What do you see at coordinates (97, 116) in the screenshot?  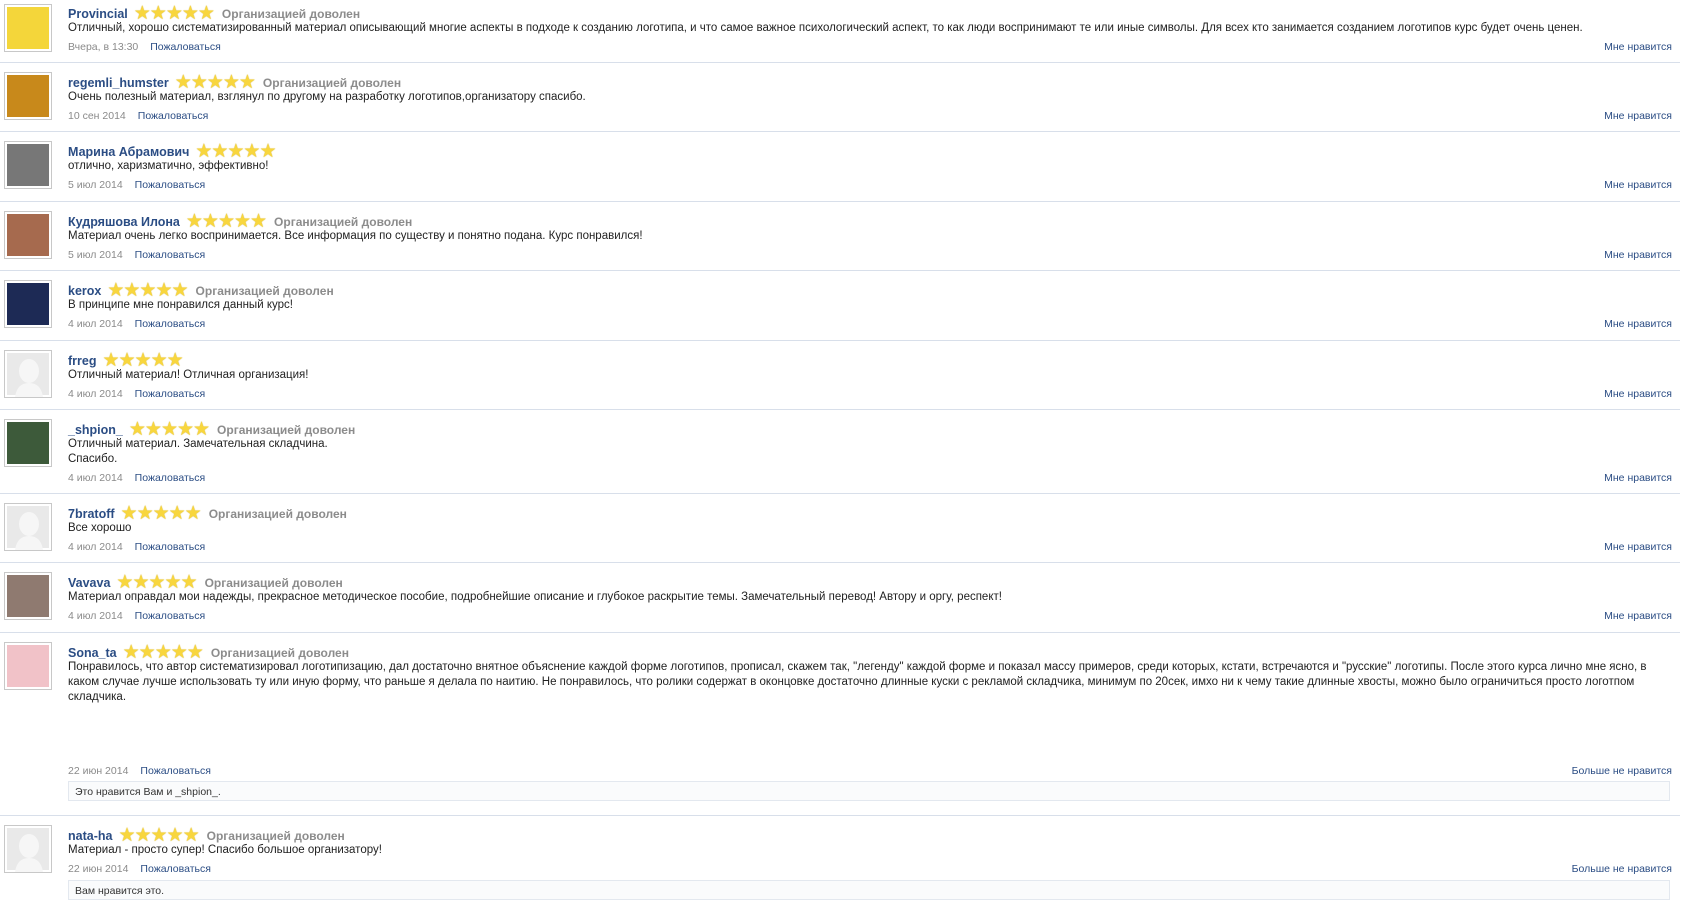 I see `review-date: 10 сен 2014` at bounding box center [97, 116].